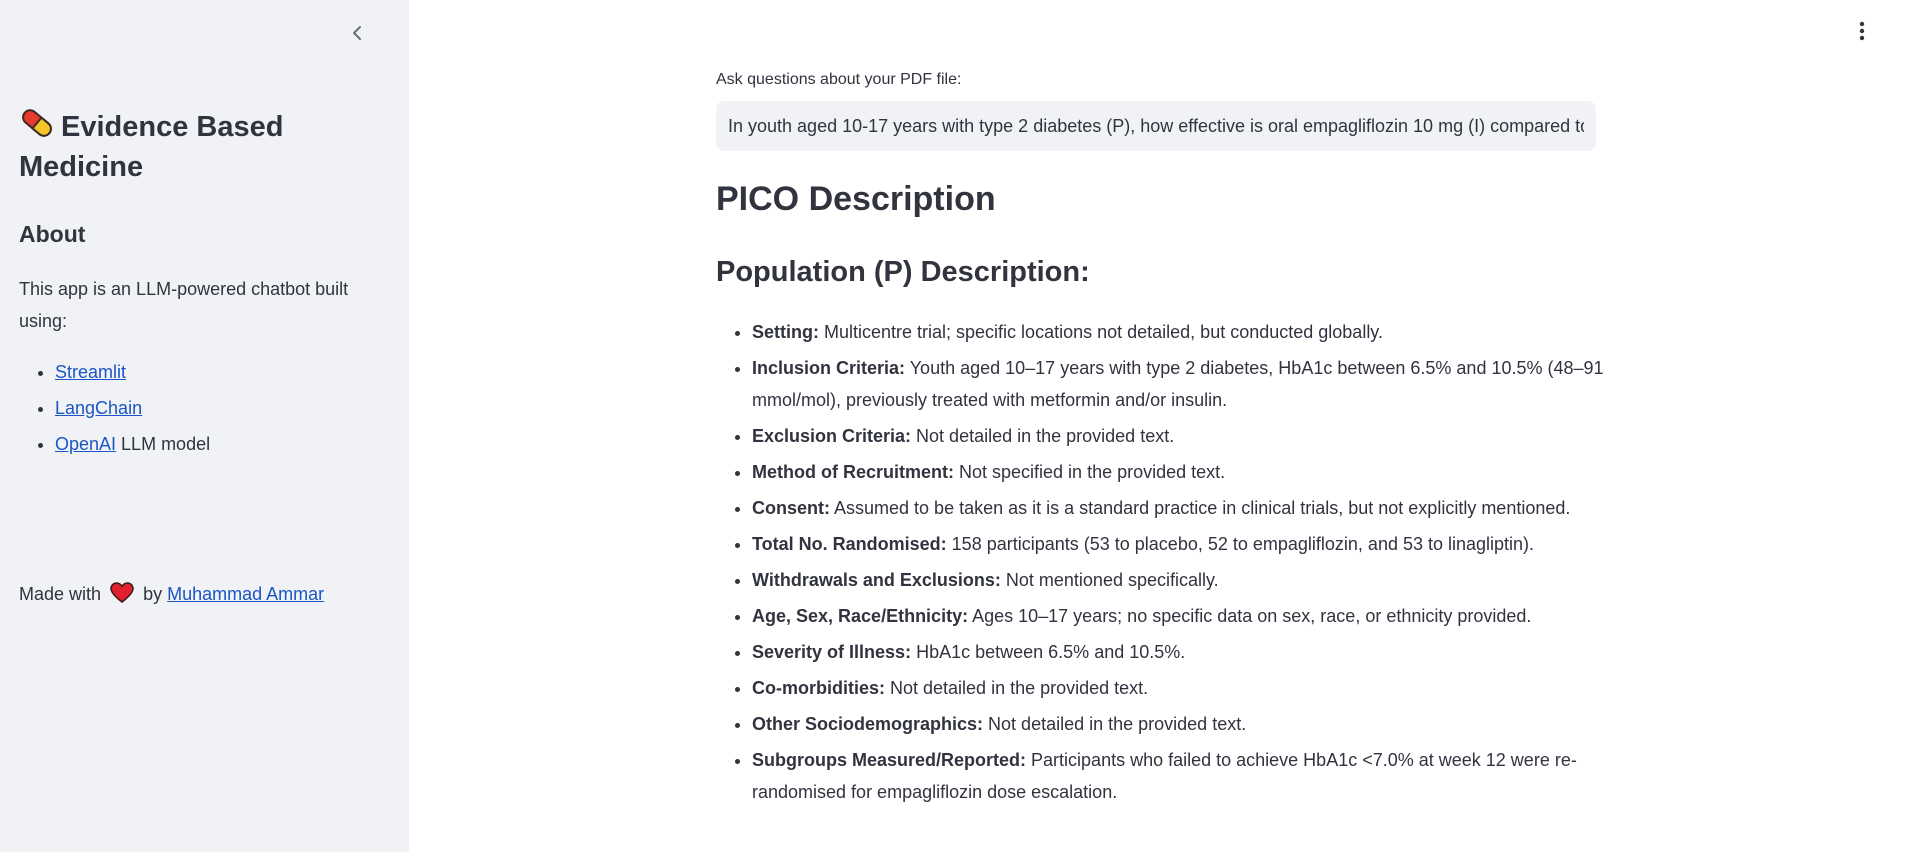  What do you see at coordinates (85, 444) in the screenshot?
I see `openai-link: OpenAI` at bounding box center [85, 444].